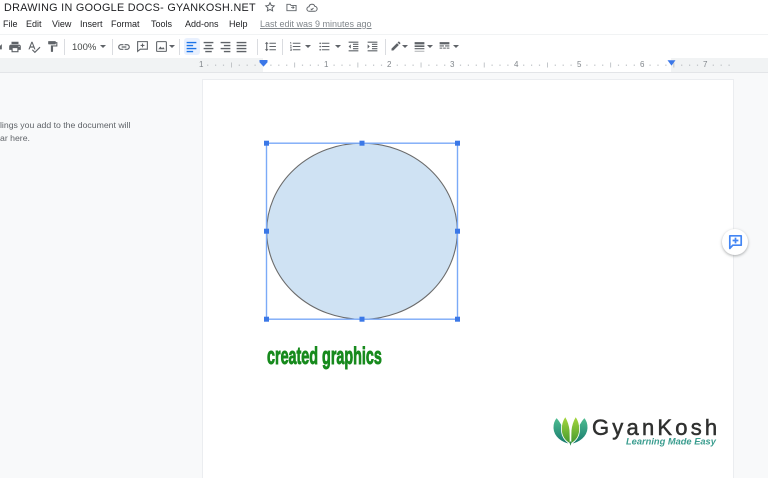 The height and width of the screenshot is (478, 768). Describe the element at coordinates (671, 442) in the screenshot. I see `svg-text: Learning Made Easy` at that location.